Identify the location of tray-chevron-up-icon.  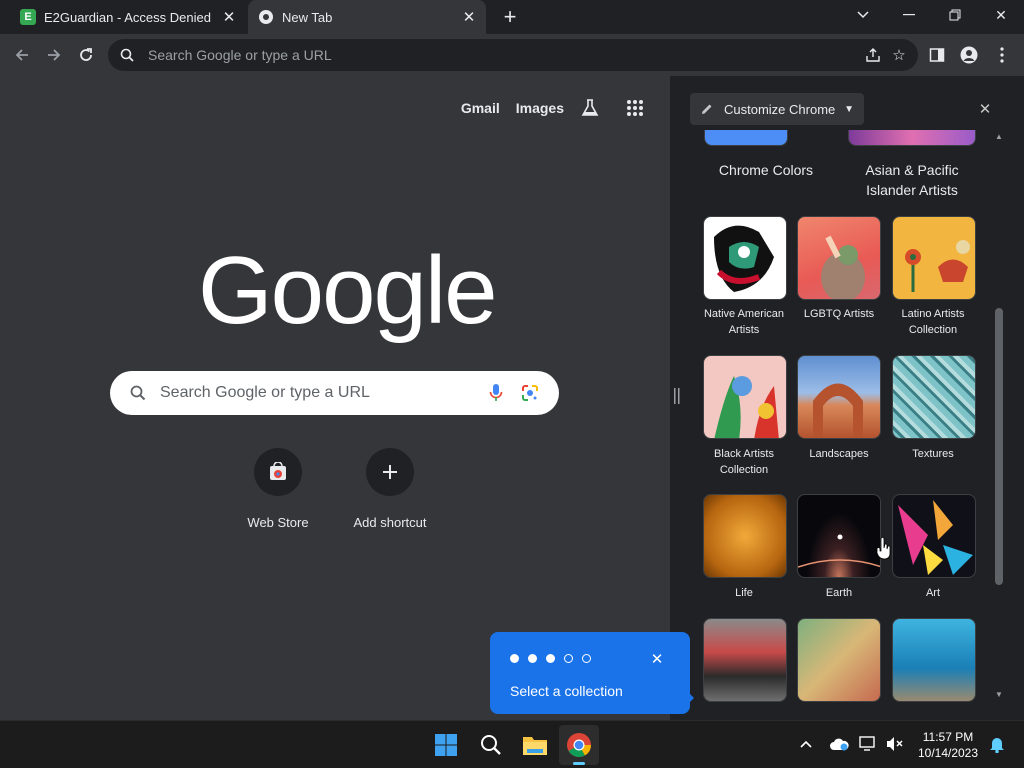
(806, 744).